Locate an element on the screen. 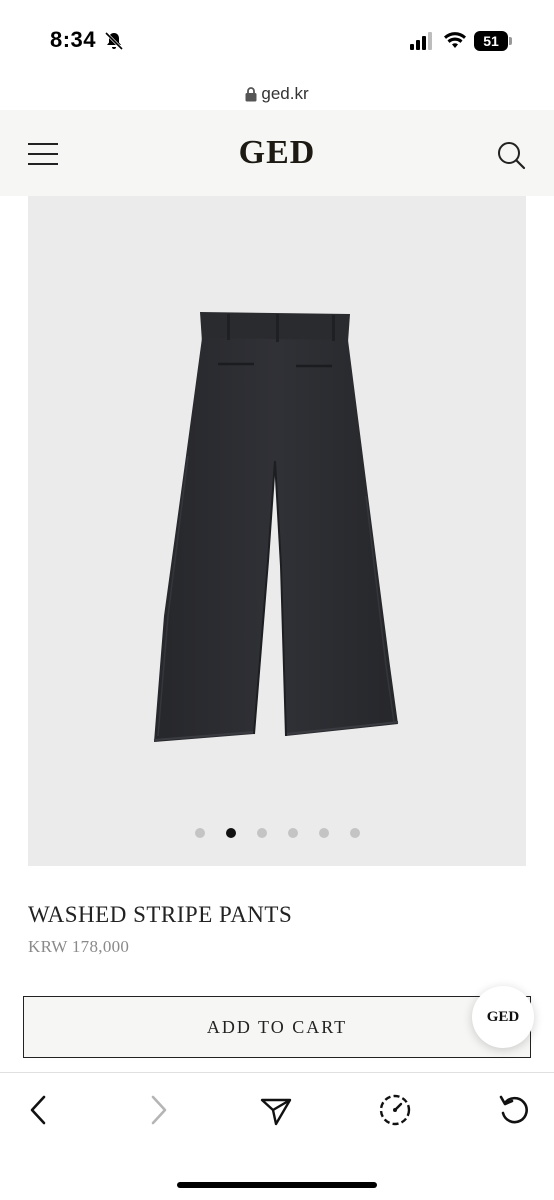 The height and width of the screenshot is (1200, 554). cellular-signal-icon is located at coordinates (421, 41).